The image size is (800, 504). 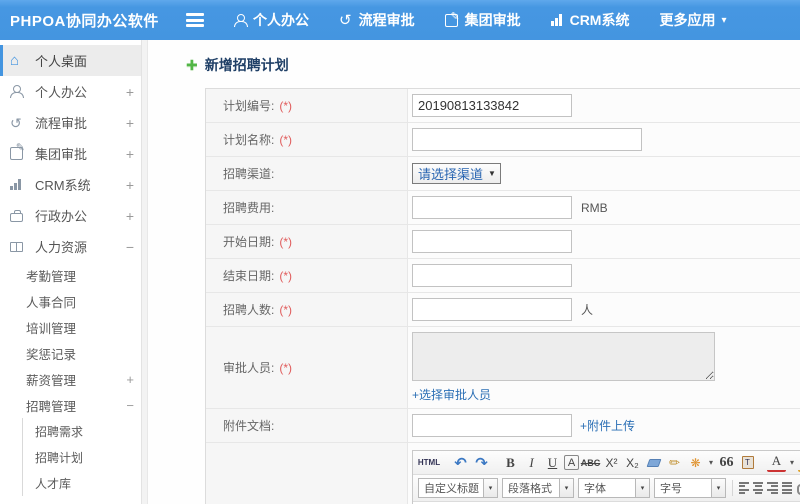 I want to click on end-date-input, so click(x=492, y=275).